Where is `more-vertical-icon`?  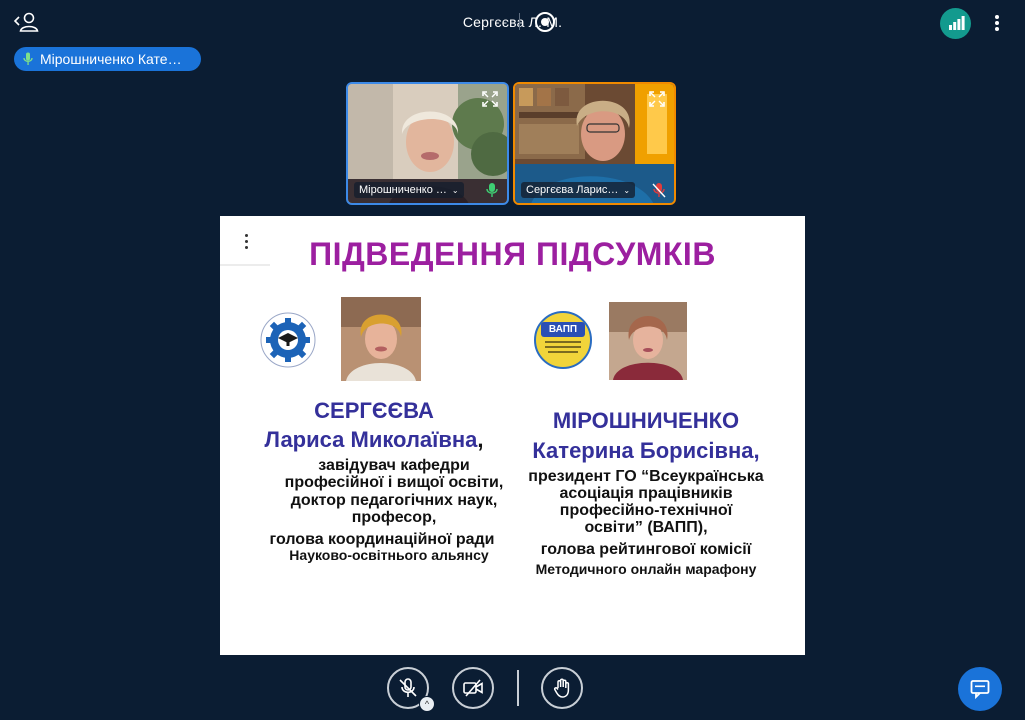 more-vertical-icon is located at coordinates (997, 21).